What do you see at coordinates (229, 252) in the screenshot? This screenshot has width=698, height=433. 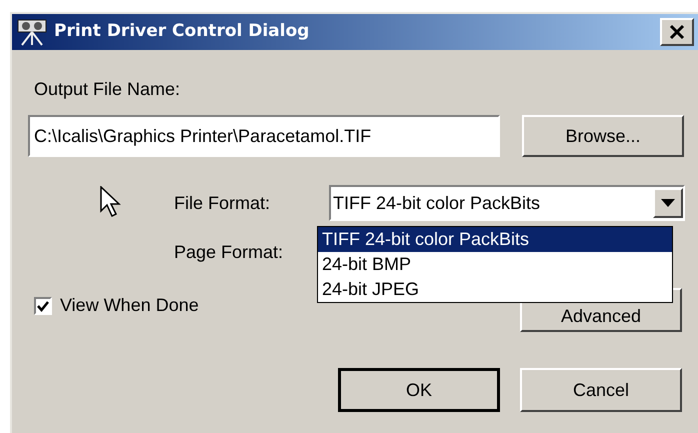 I see `page-format-label: Page Format:` at bounding box center [229, 252].